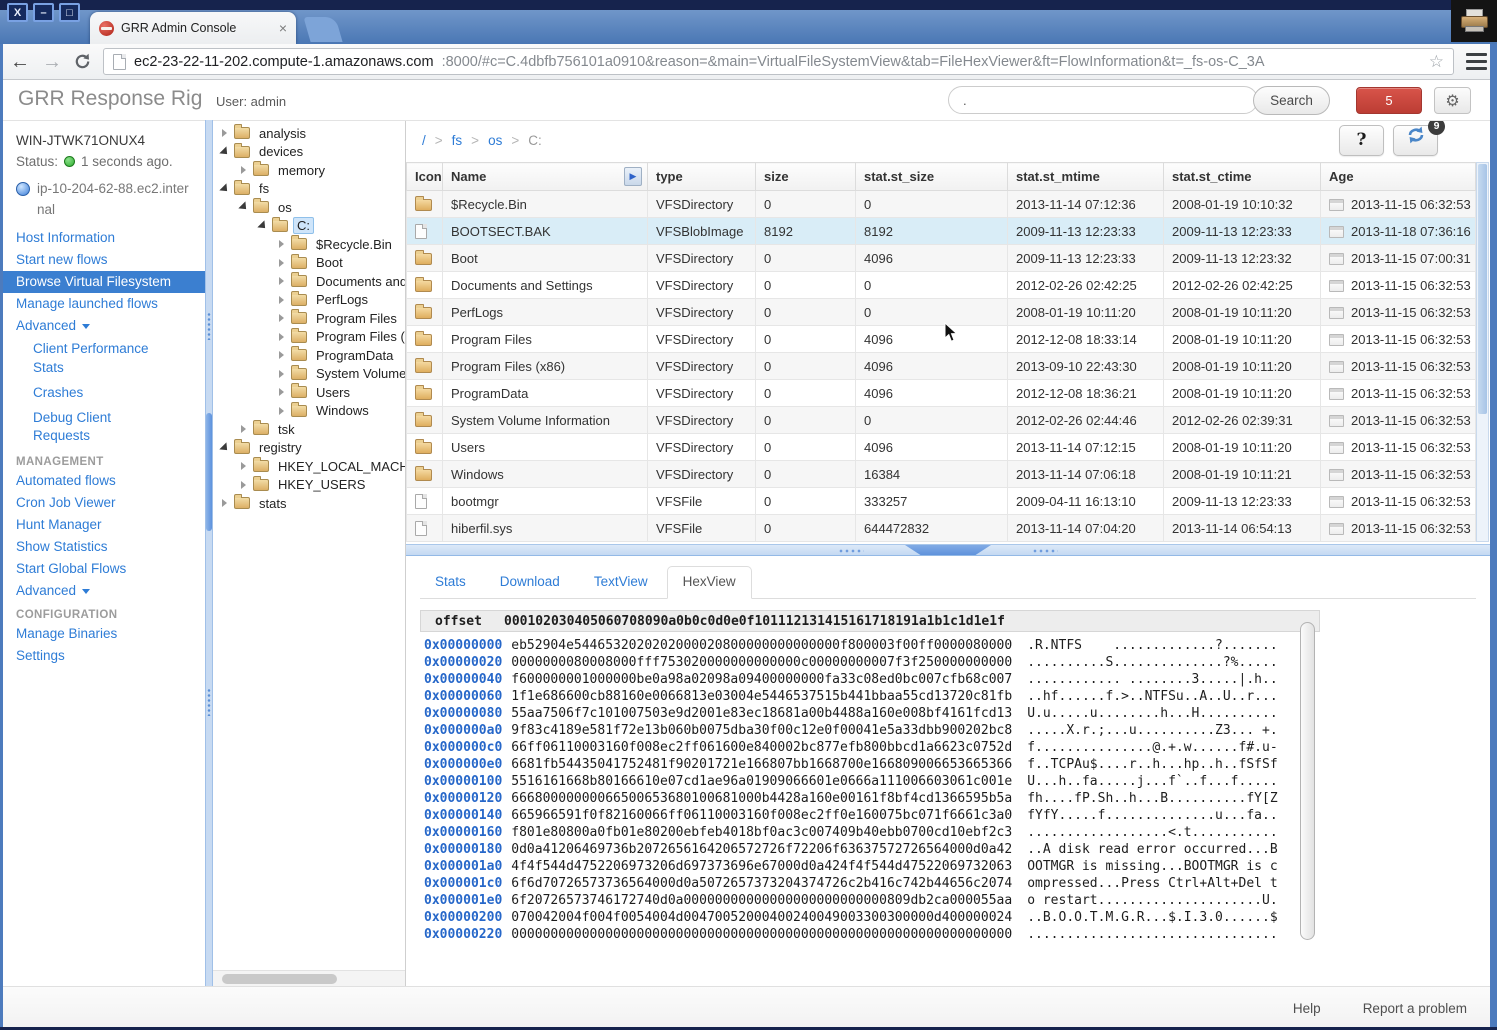 This screenshot has width=1497, height=1030. What do you see at coordinates (1085, 176) in the screenshot?
I see `column-header-stat-st-mtime: stat.st_mtime` at bounding box center [1085, 176].